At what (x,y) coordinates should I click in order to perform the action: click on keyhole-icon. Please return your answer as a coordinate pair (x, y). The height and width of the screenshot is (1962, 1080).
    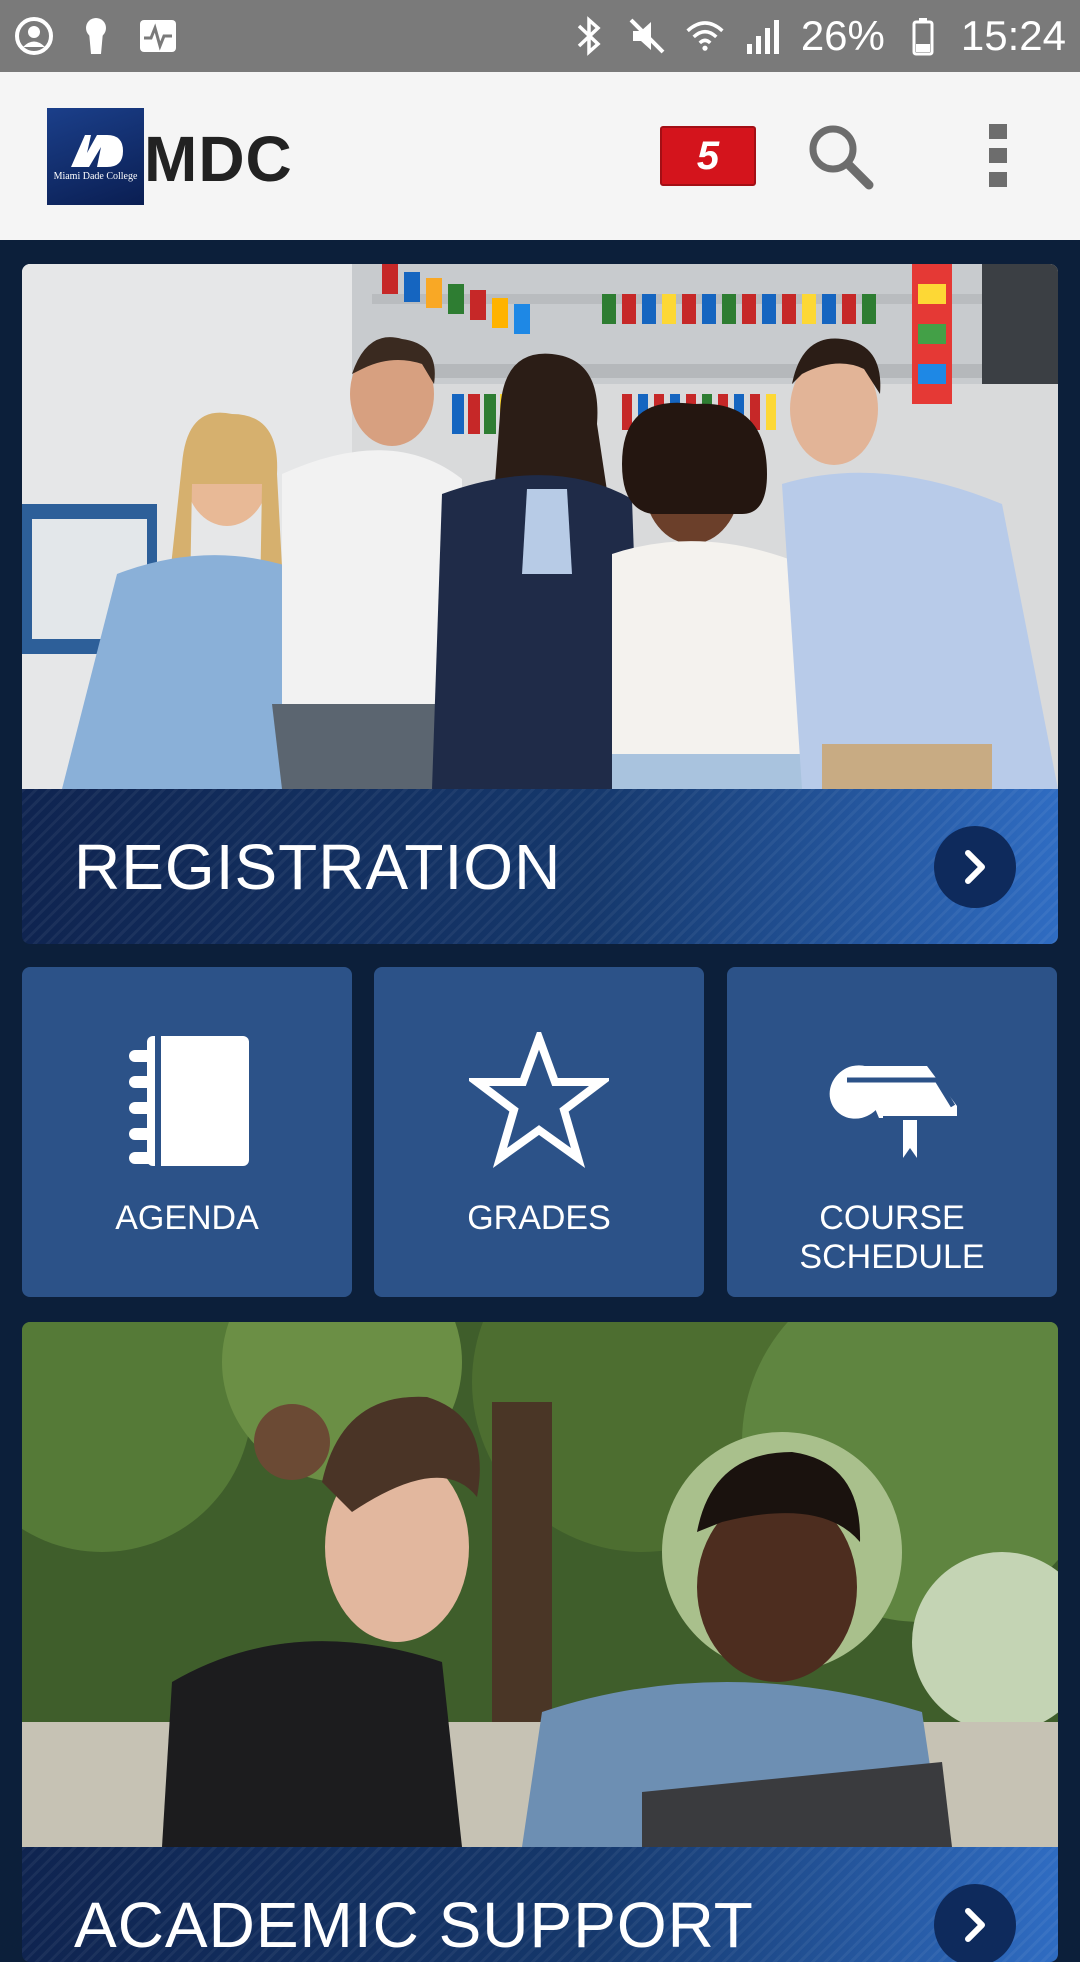
    Looking at the image, I should click on (96, 36).